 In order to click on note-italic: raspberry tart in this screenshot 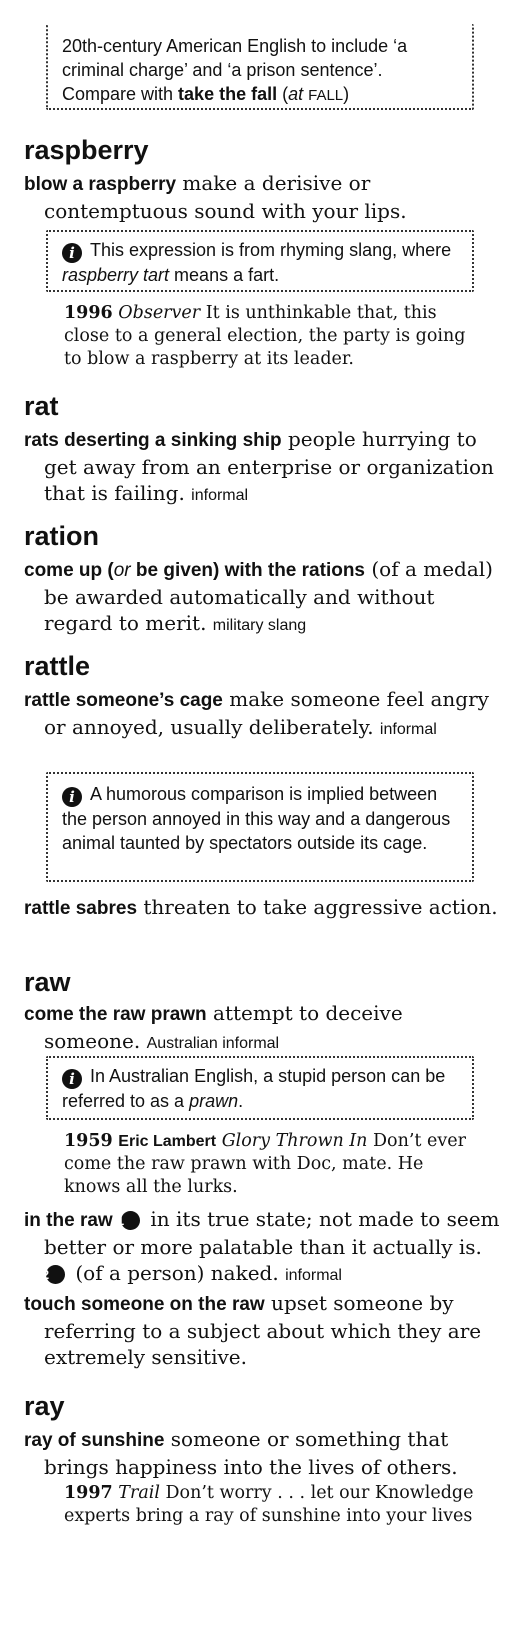, I will do `click(116, 275)`.